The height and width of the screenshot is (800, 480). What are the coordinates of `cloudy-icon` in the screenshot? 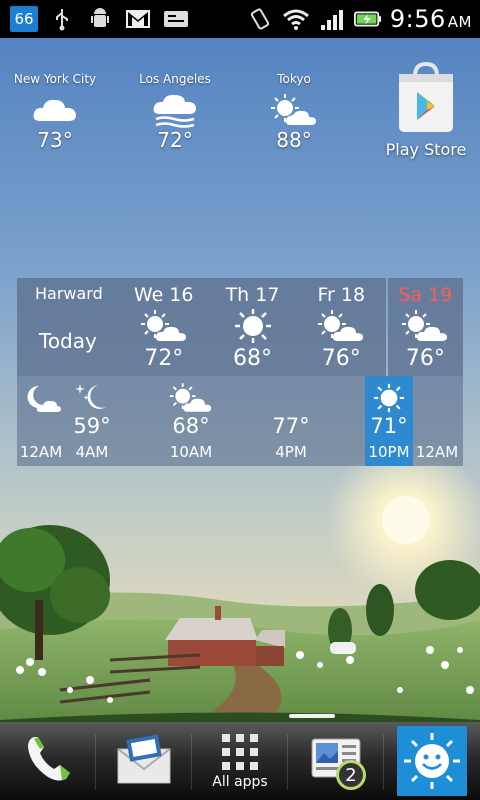 It's located at (57, 110).